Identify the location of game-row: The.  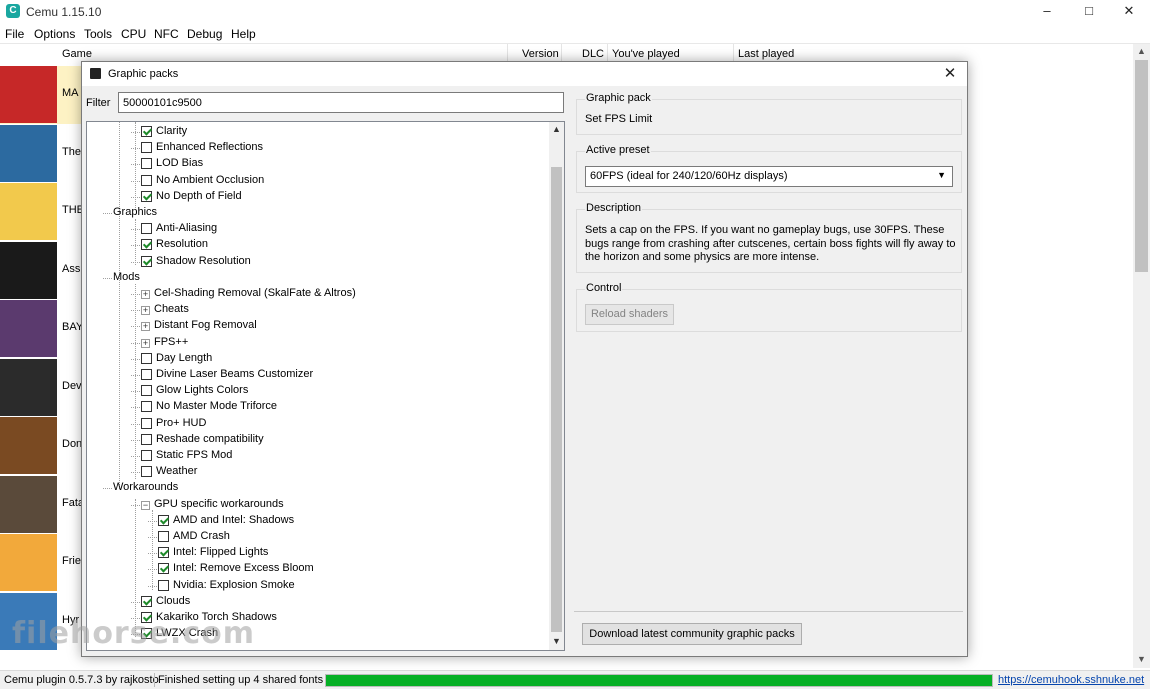
(41, 153).